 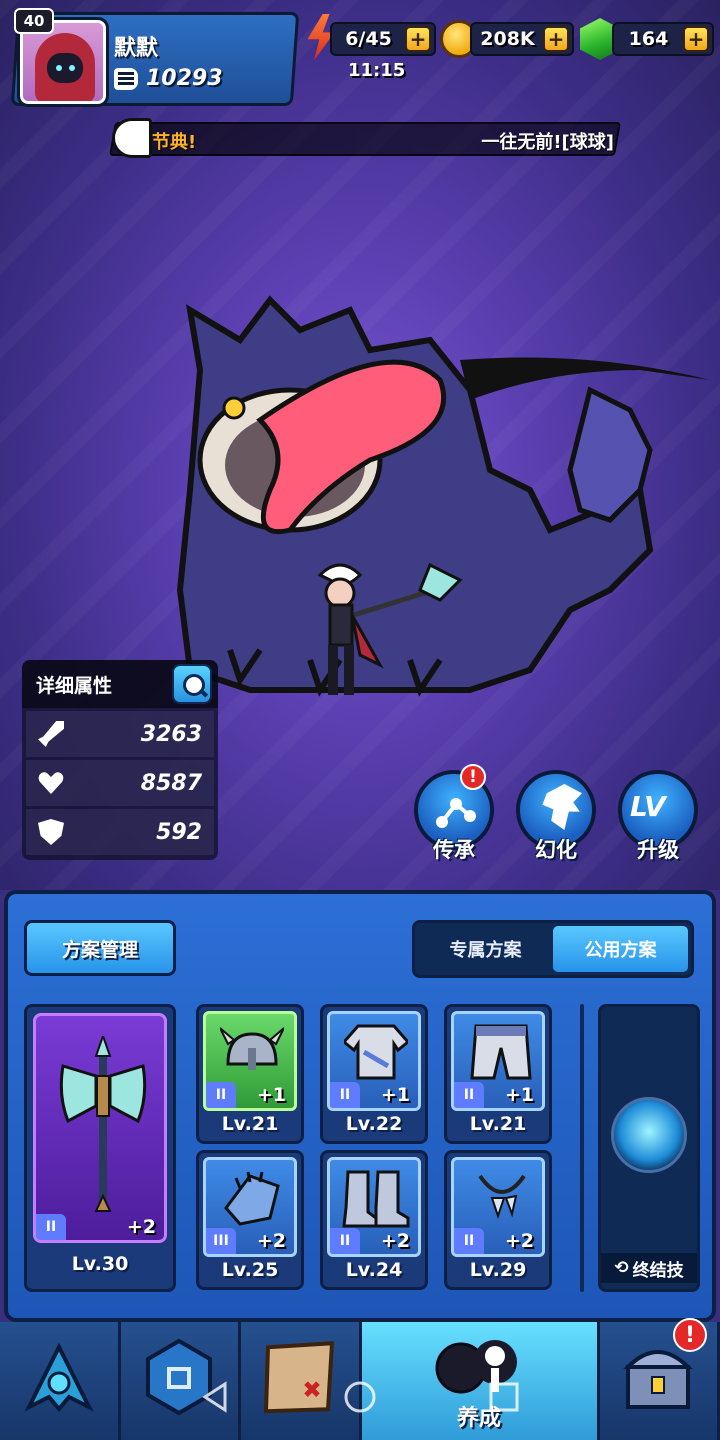 I want to click on coin-value: 208K, so click(x=507, y=39).